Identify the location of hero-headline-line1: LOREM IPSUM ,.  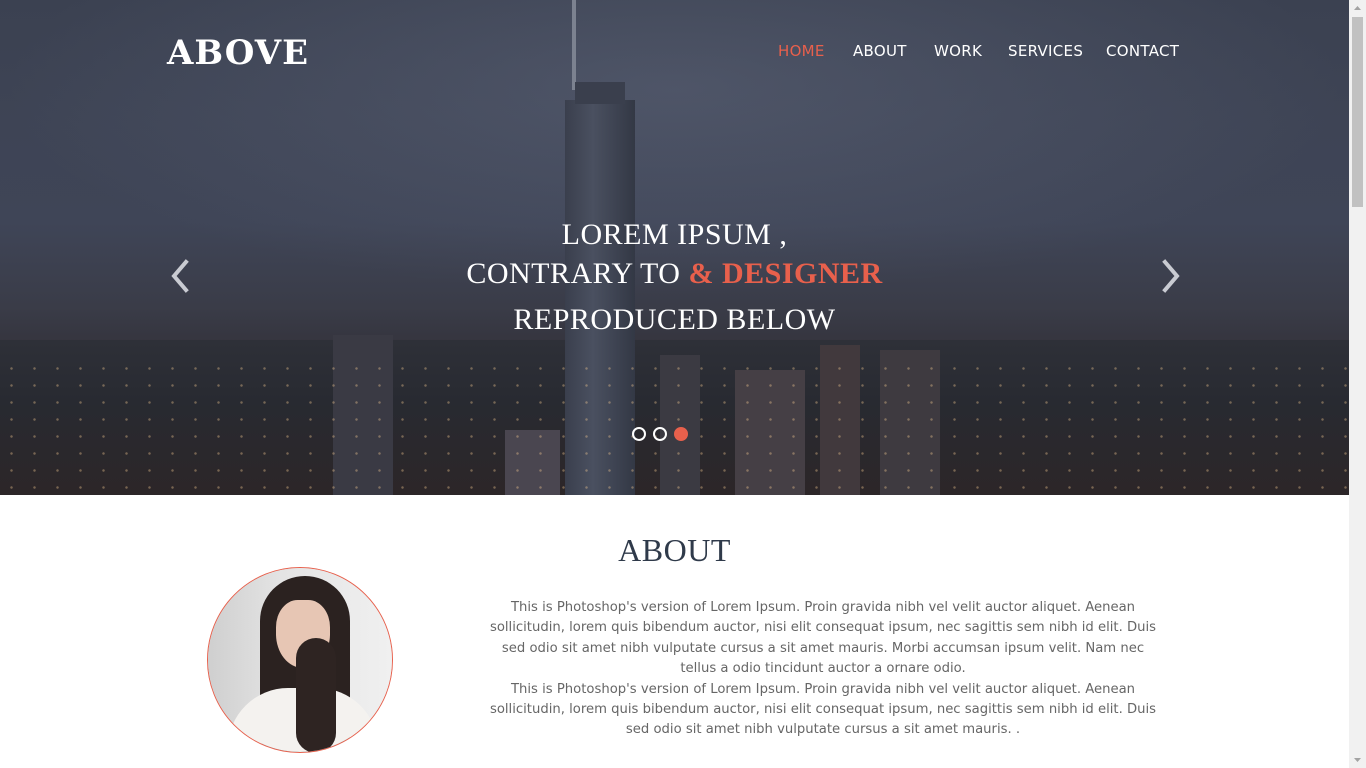
(674, 234).